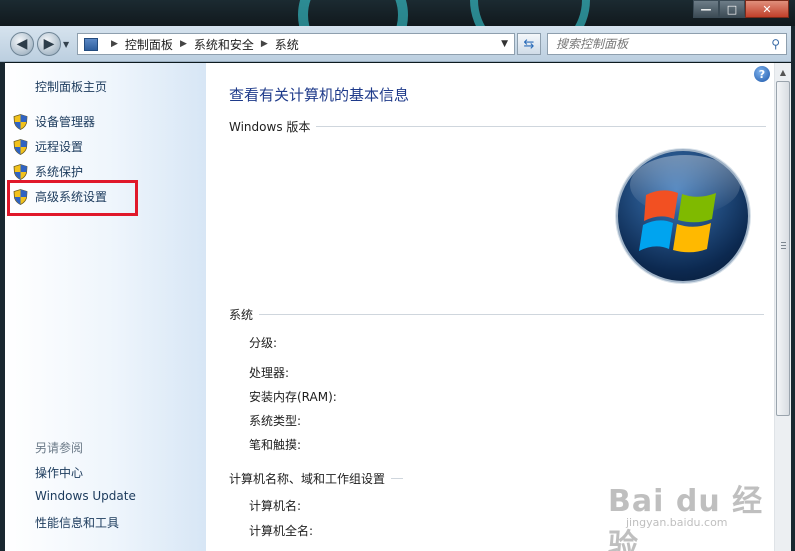  What do you see at coordinates (77, 522) in the screenshot?
I see `performance-tools-link: 性能信息和工具` at bounding box center [77, 522].